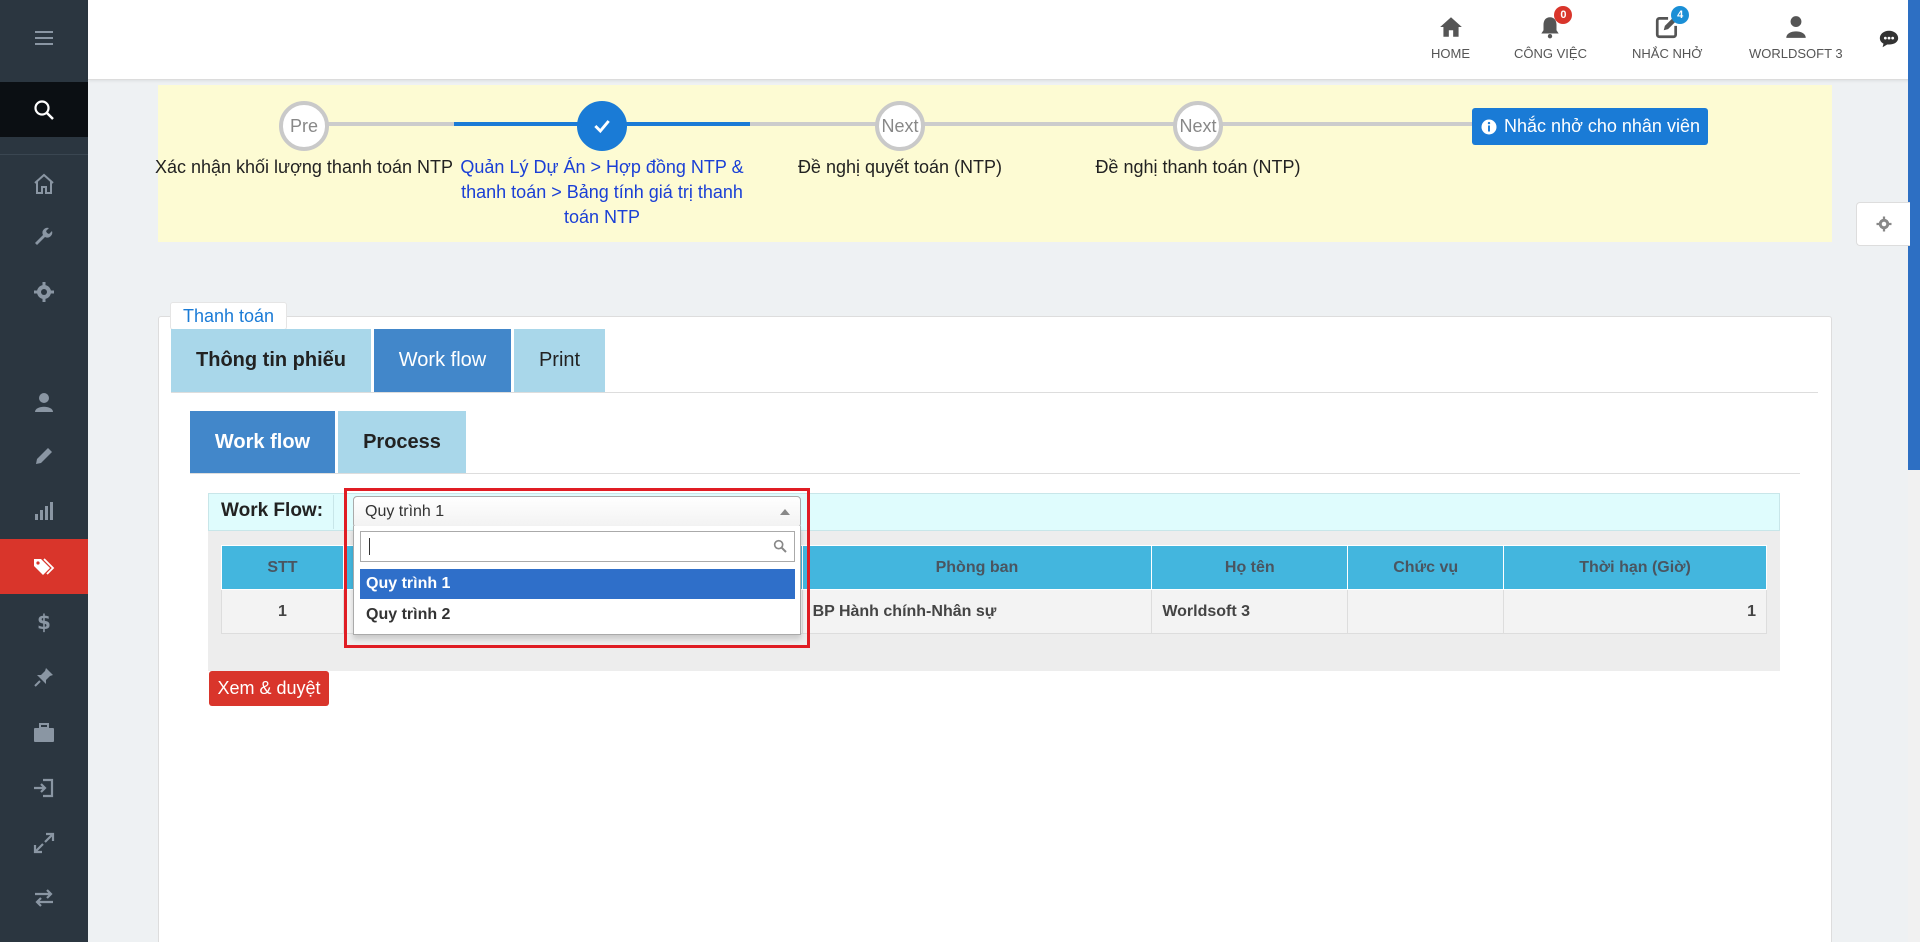  I want to click on exchange-icon, so click(44, 897).